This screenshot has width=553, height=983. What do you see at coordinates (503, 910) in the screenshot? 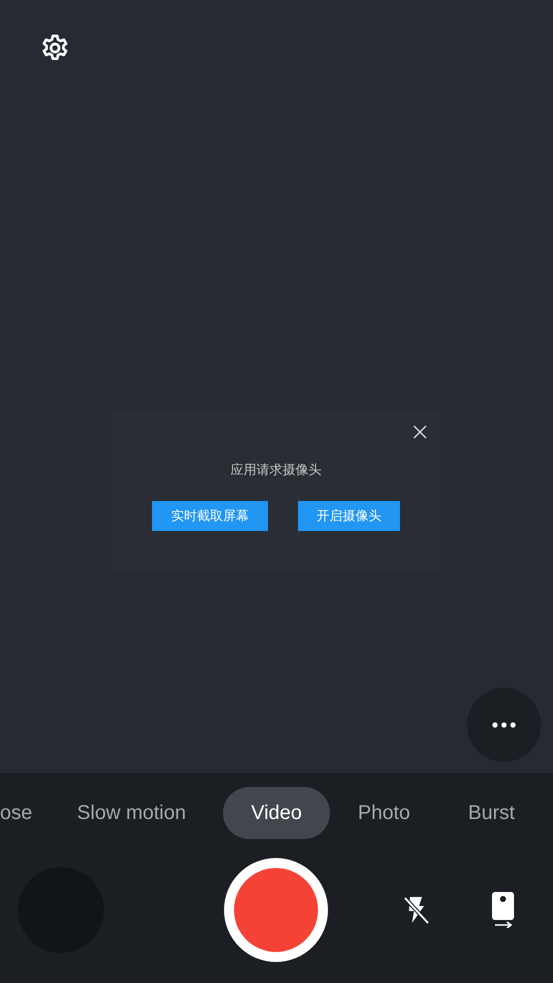
I see `switch-camera-icon` at bounding box center [503, 910].